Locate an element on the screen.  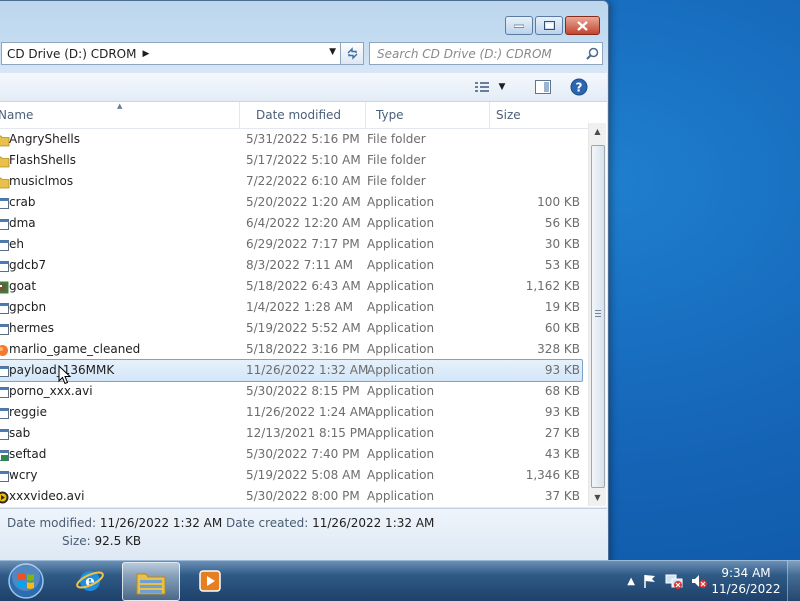
file-row: sab 12/13/2021 8:15 PM Application 27 KB is located at coordinates (291, 433).